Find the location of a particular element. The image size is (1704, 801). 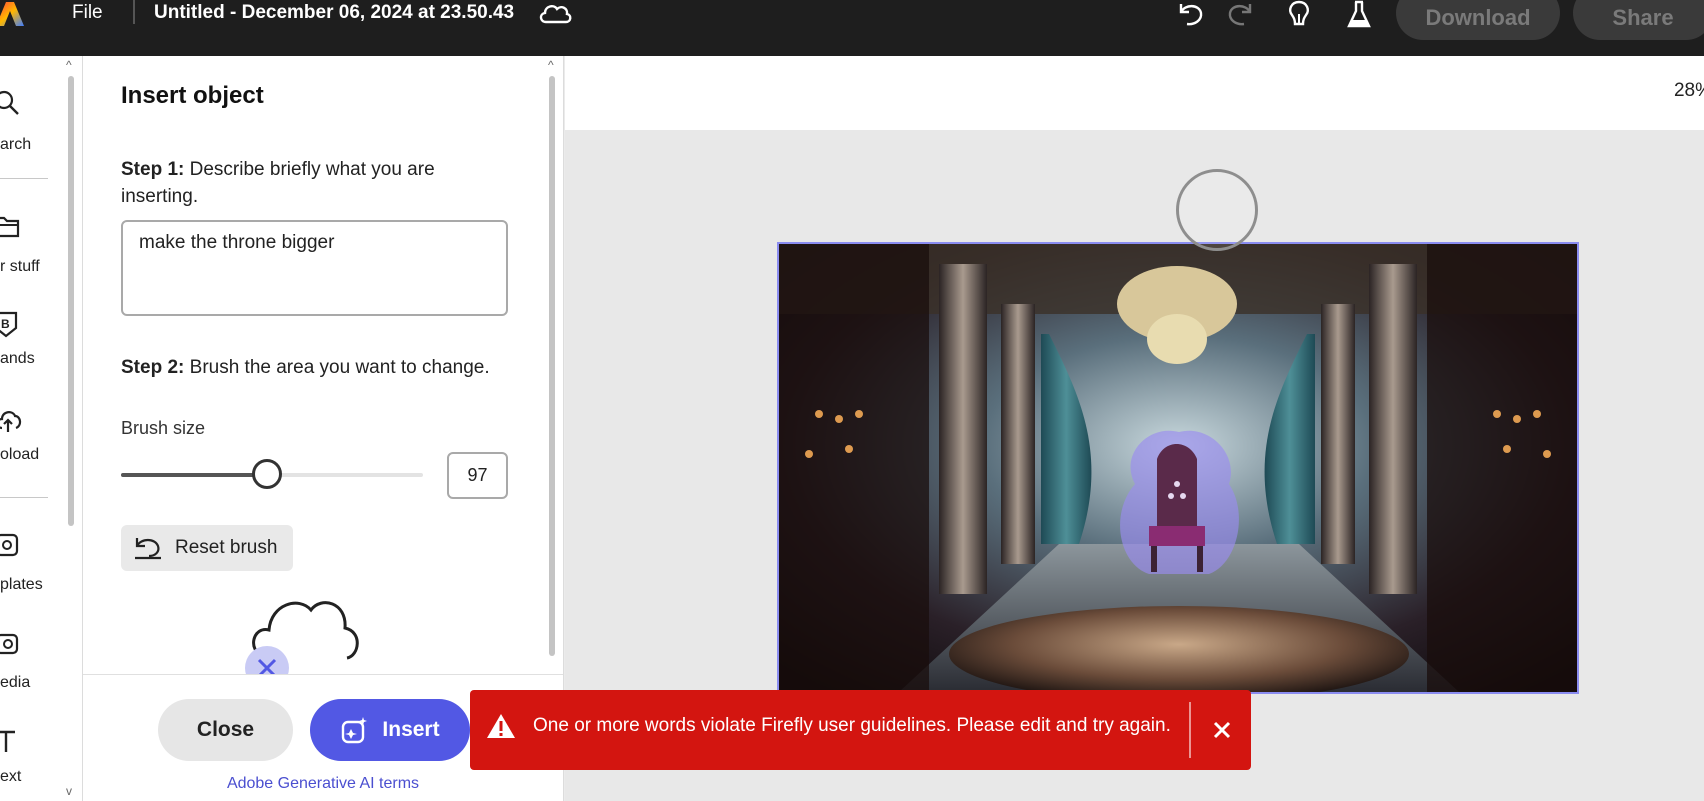

reset-brush-label: Reset brush is located at coordinates (226, 547).